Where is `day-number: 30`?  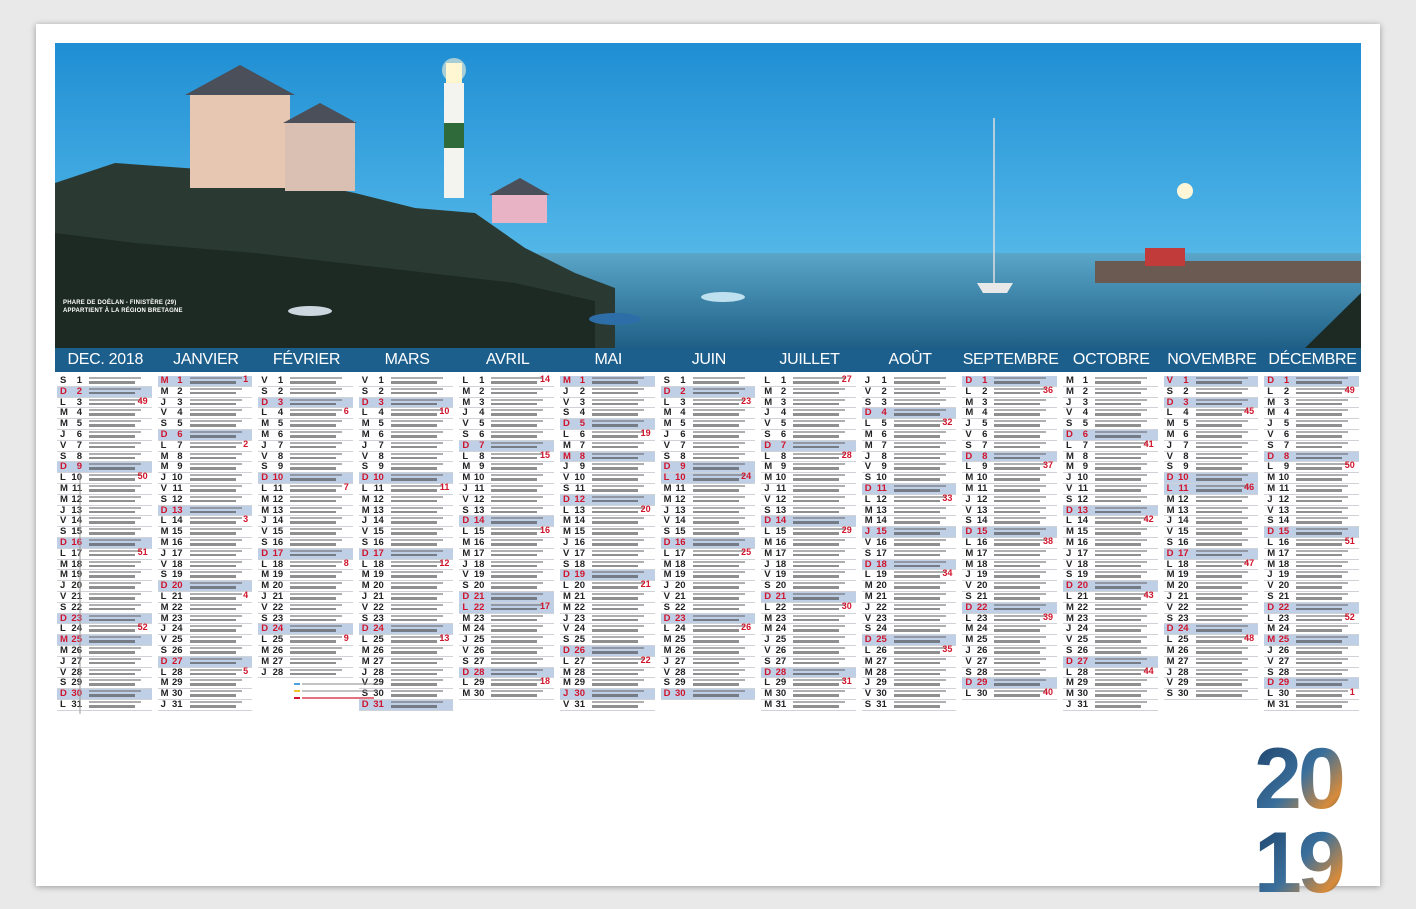
day-number: 30 is located at coordinates (1284, 694).